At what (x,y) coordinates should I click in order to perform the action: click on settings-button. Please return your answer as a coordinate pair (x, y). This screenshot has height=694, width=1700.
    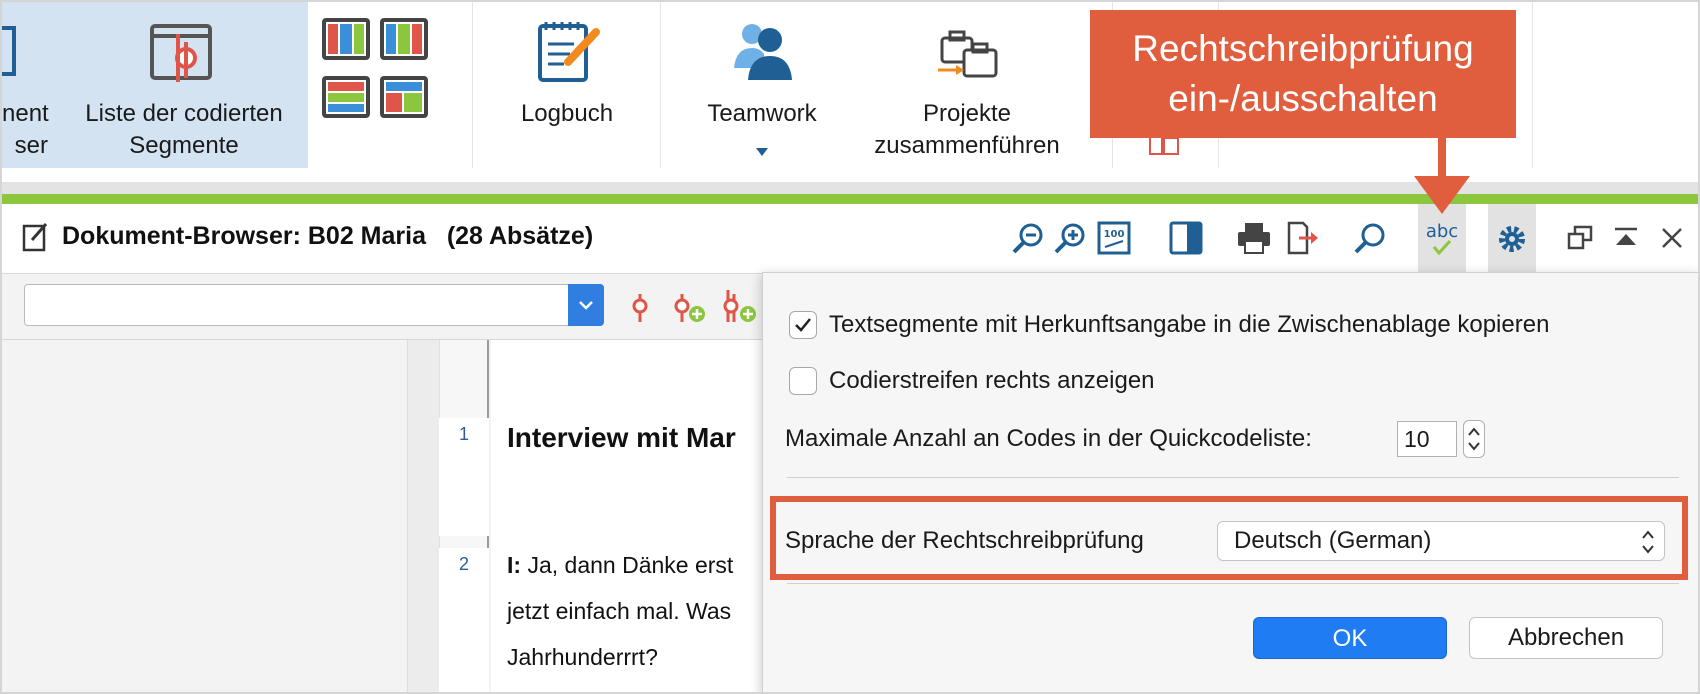
    Looking at the image, I should click on (1512, 239).